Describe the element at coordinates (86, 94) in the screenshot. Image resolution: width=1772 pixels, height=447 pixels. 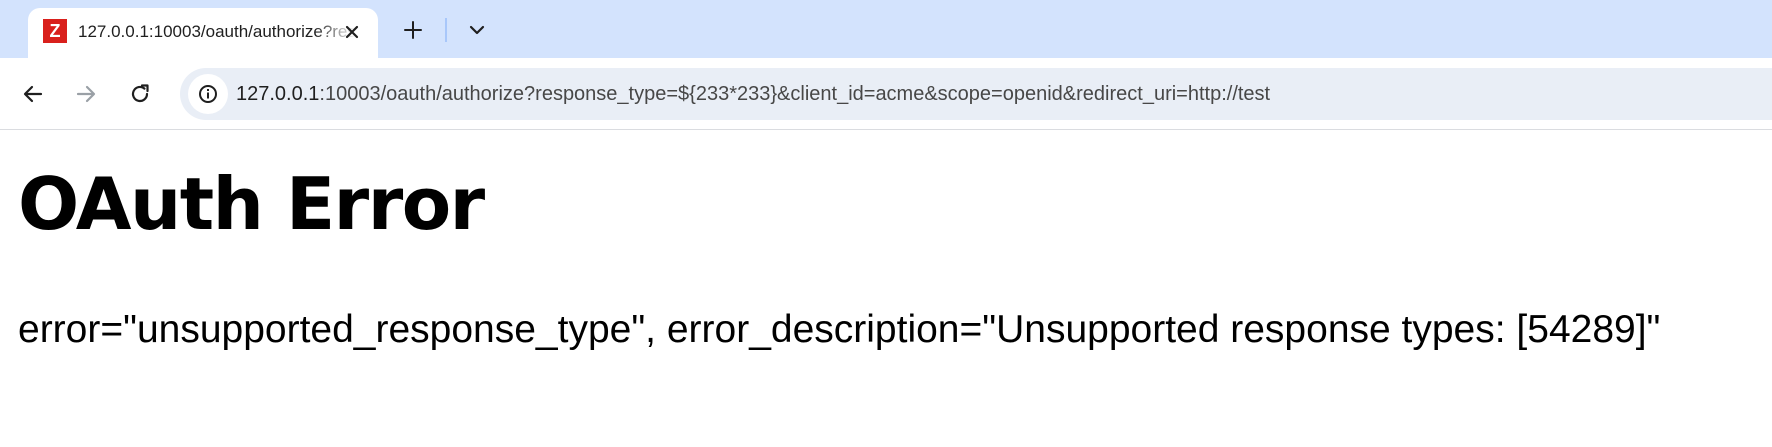
I see `arrow-right-icon` at that location.